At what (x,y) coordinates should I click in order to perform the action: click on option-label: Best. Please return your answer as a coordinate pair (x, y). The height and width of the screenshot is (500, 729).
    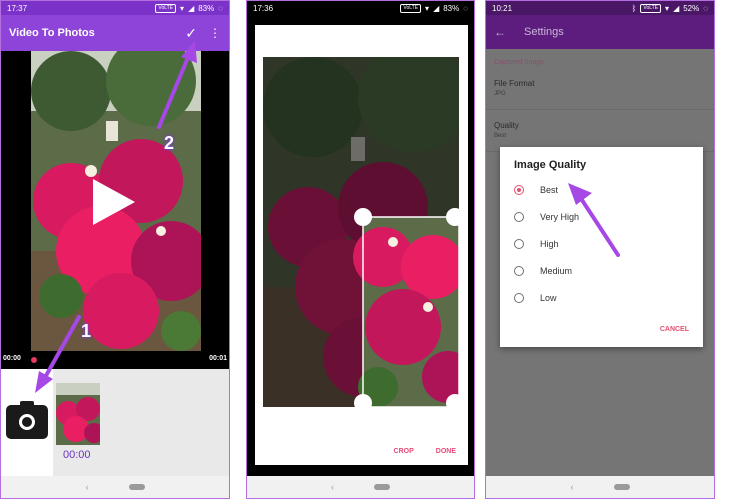
    Looking at the image, I should click on (549, 190).